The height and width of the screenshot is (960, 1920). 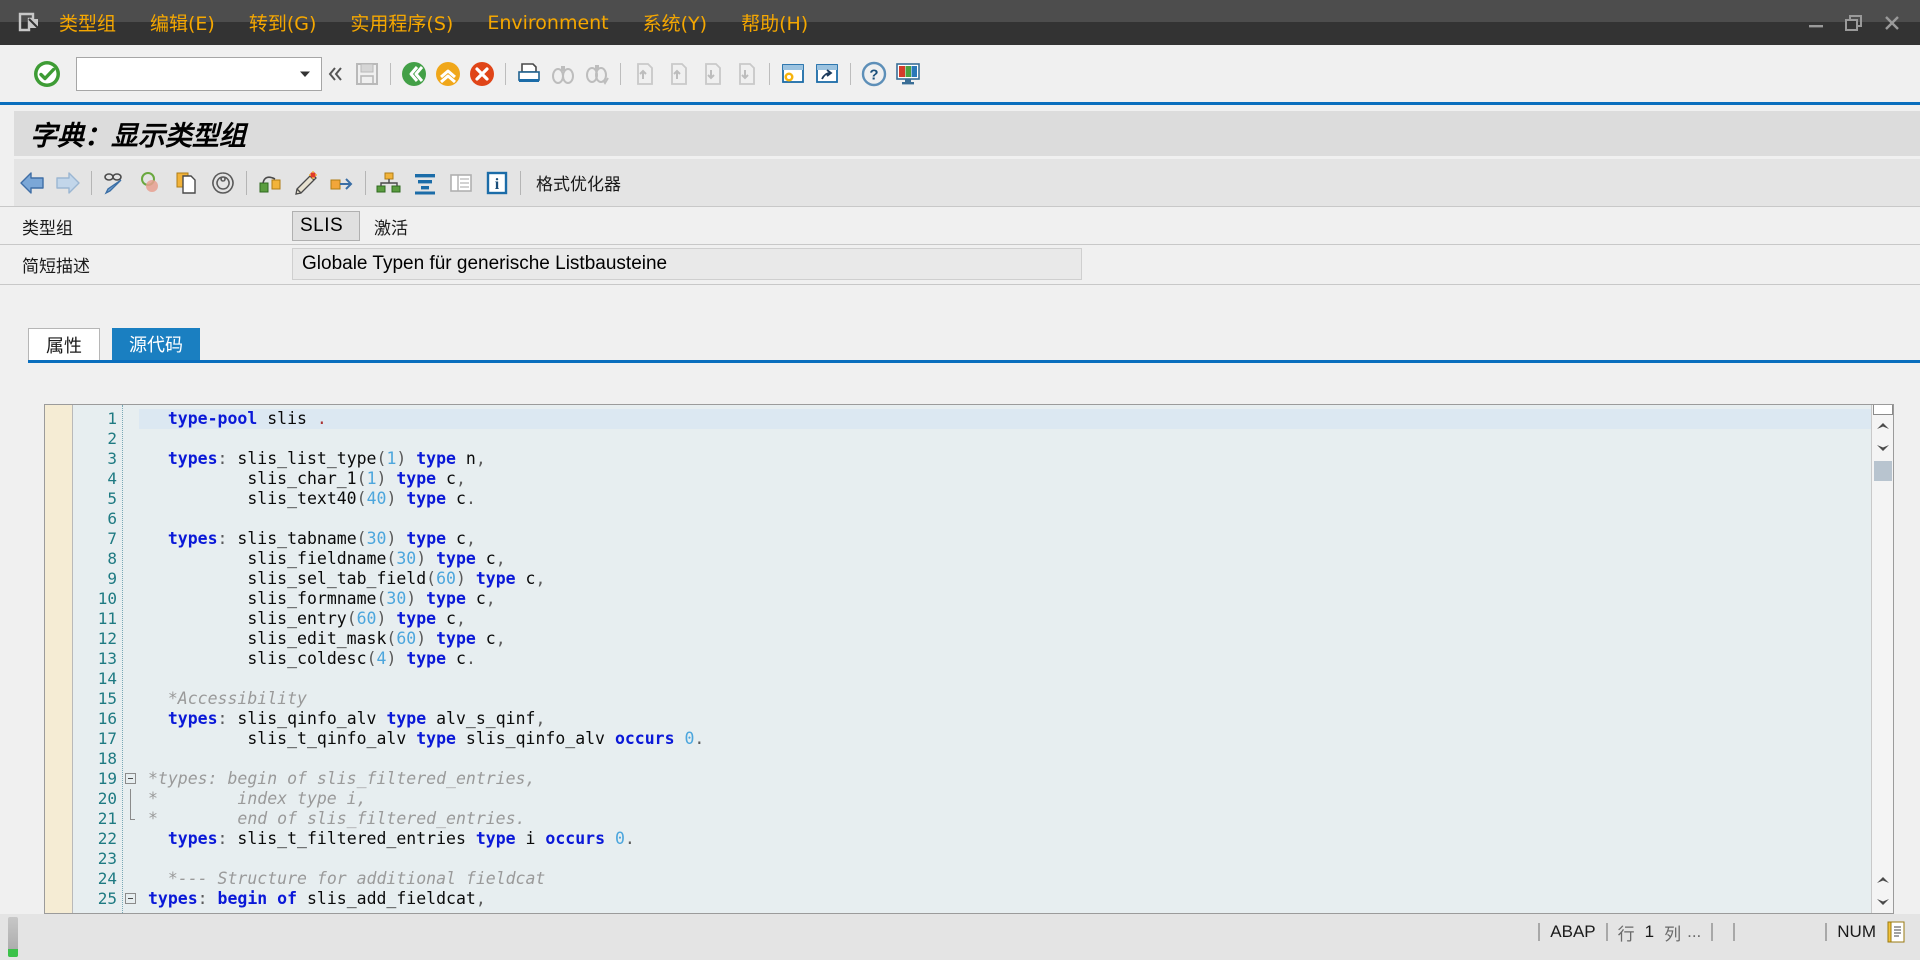 I want to click on minimize-icon, so click(x=1816, y=23).